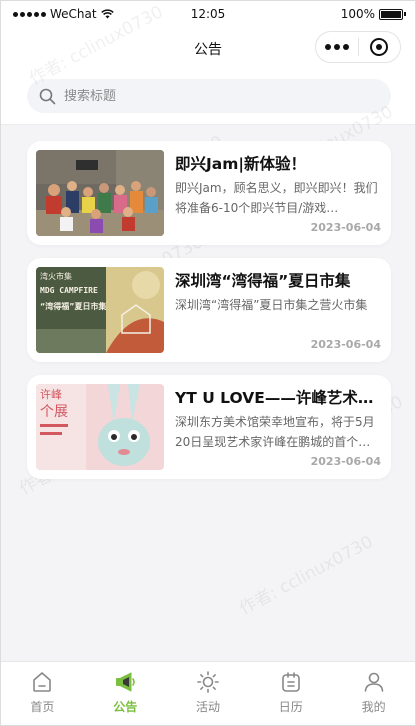 The height and width of the screenshot is (726, 416). What do you see at coordinates (42, 693) in the screenshot?
I see `tab-home: 首页` at bounding box center [42, 693].